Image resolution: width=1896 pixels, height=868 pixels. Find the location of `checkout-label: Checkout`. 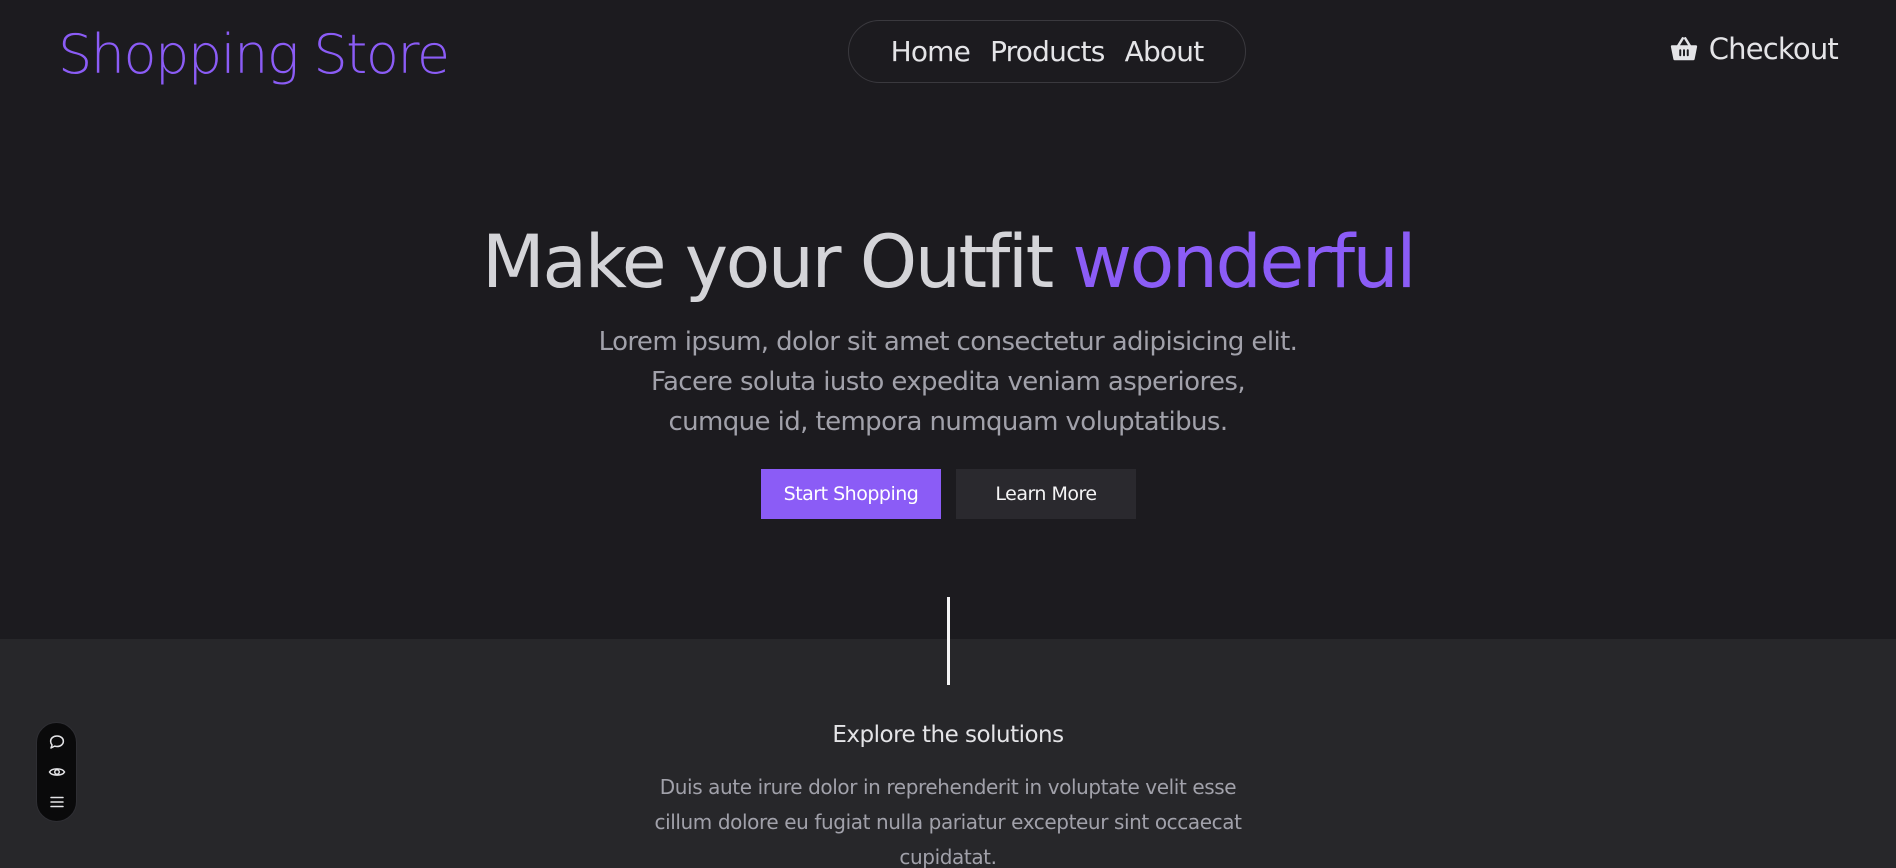

checkout-label: Checkout is located at coordinates (1773, 49).